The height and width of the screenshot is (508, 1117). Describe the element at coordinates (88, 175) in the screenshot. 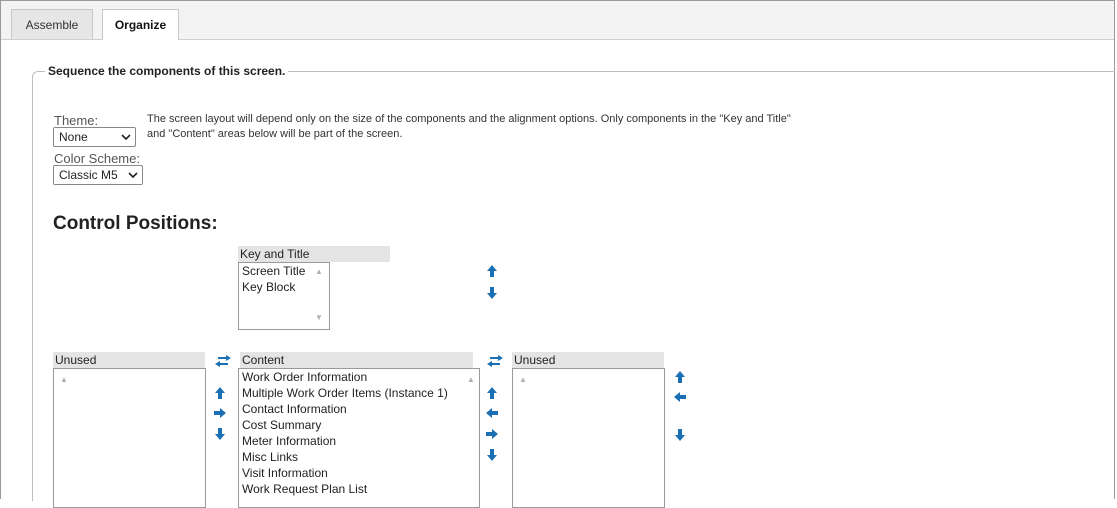

I see `color-scheme-select-value: Classic M5` at that location.